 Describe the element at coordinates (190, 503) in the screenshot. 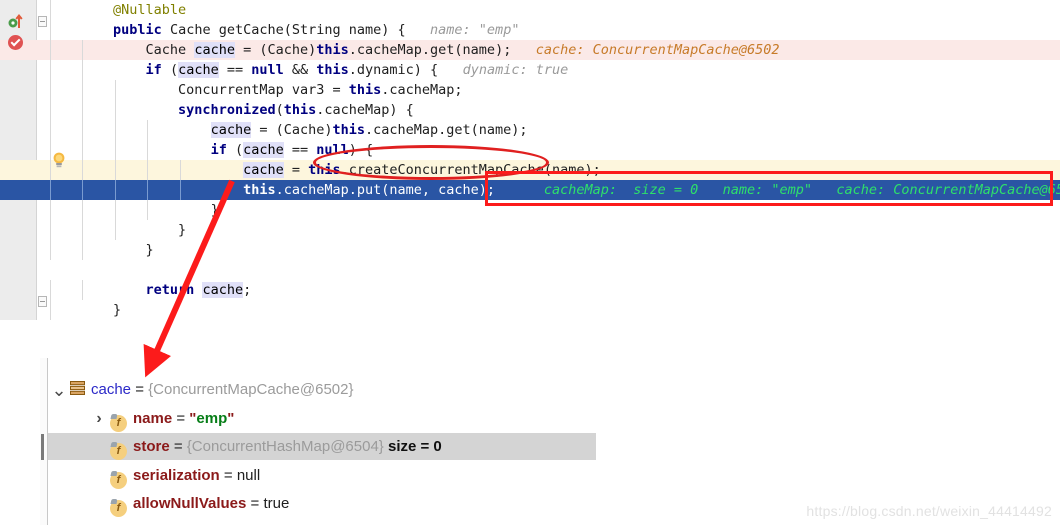

I see `variable-name: allowNullValues` at that location.